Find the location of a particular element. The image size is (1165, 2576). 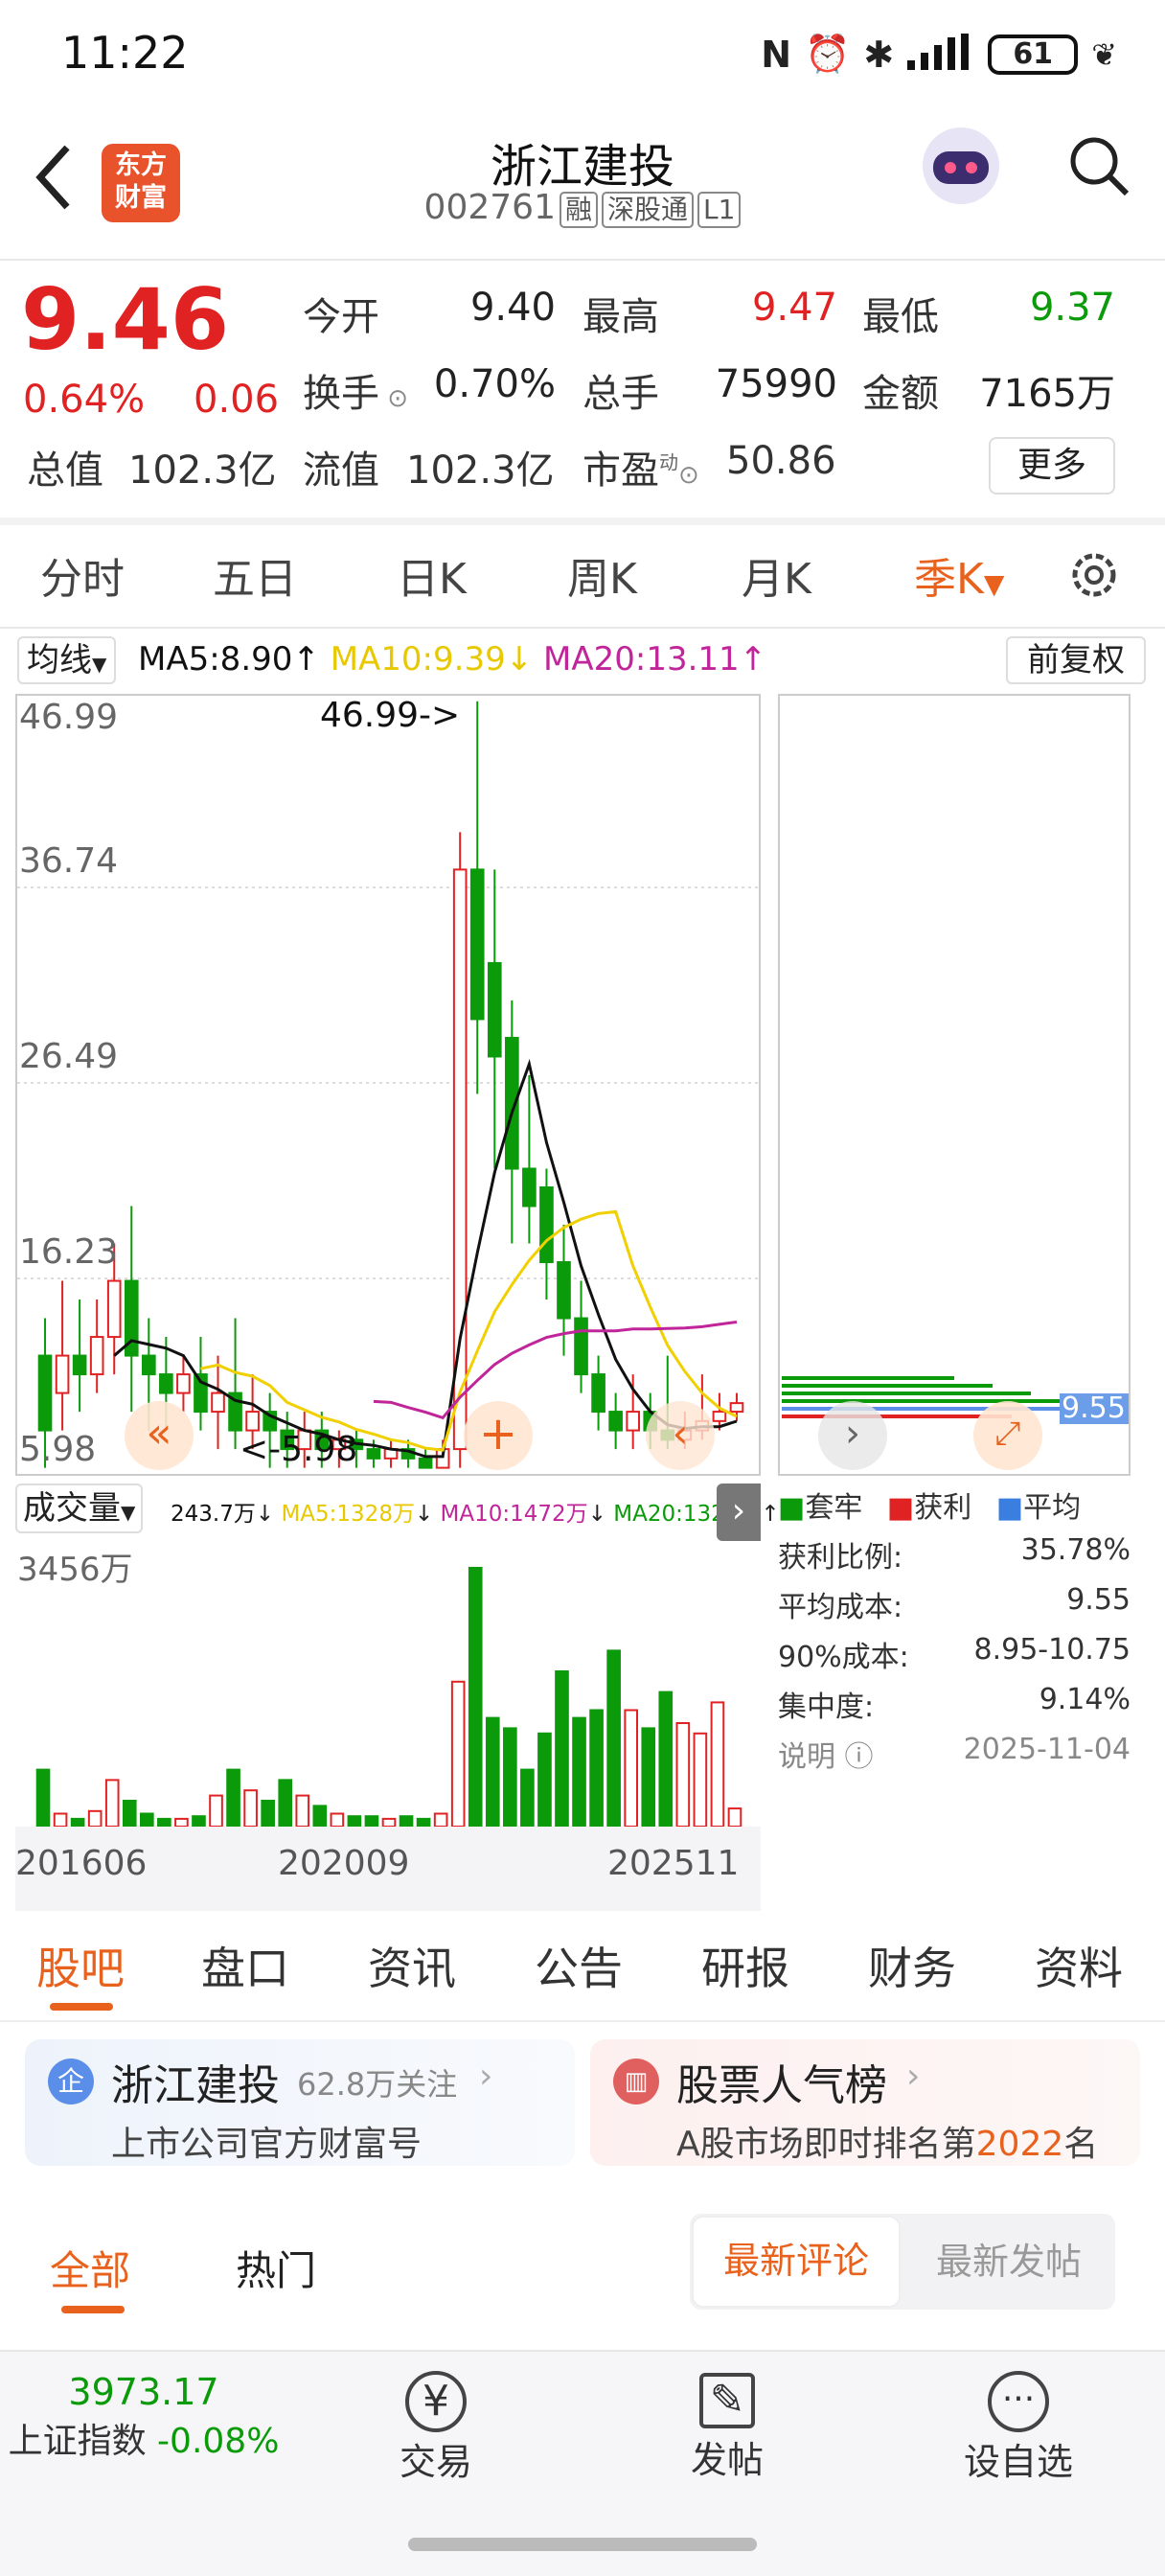

nfc-icon: N is located at coordinates (776, 54).